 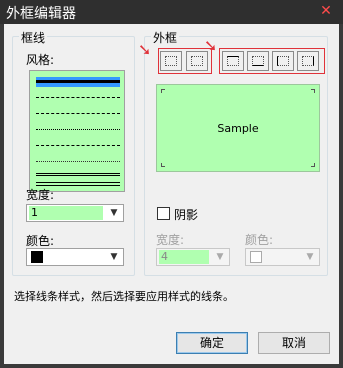 What do you see at coordinates (256, 257) in the screenshot?
I see `color-swatch-white` at bounding box center [256, 257].